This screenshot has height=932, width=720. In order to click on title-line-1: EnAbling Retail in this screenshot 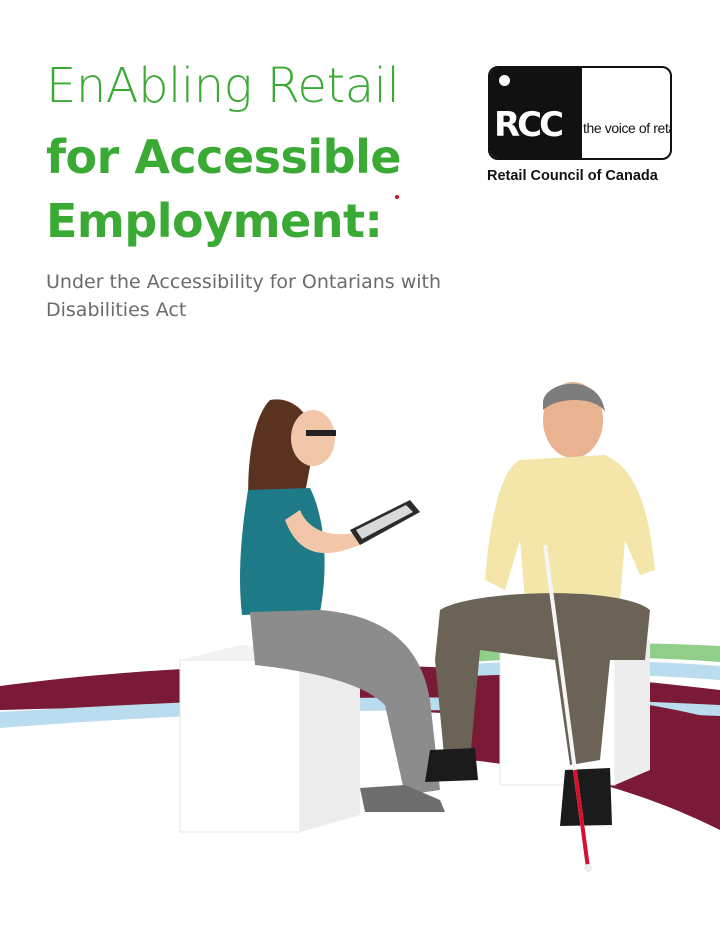, I will do `click(223, 86)`.